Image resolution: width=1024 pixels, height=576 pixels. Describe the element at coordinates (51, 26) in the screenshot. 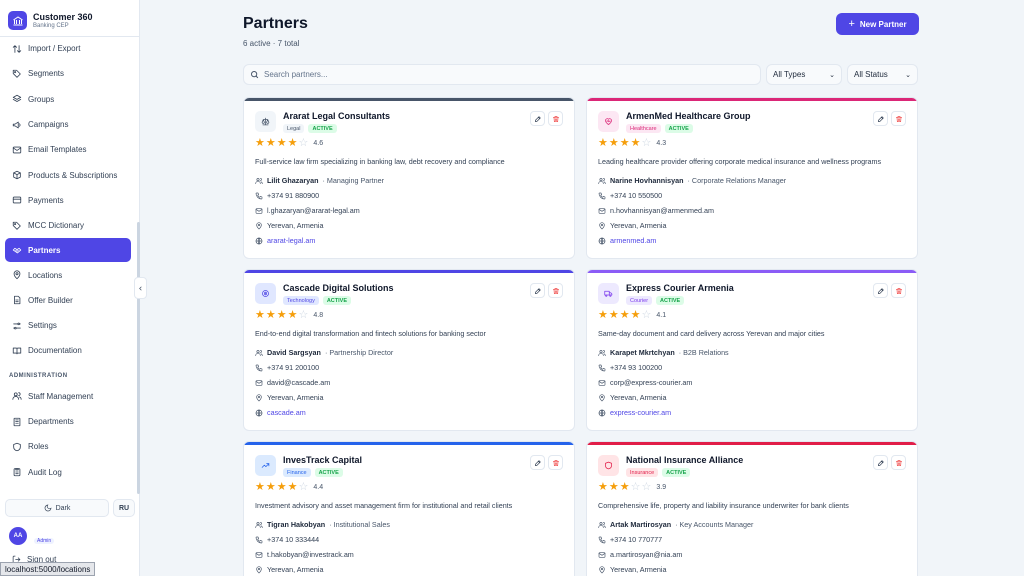

I see `app-subtitle: Banking CEP` at that location.